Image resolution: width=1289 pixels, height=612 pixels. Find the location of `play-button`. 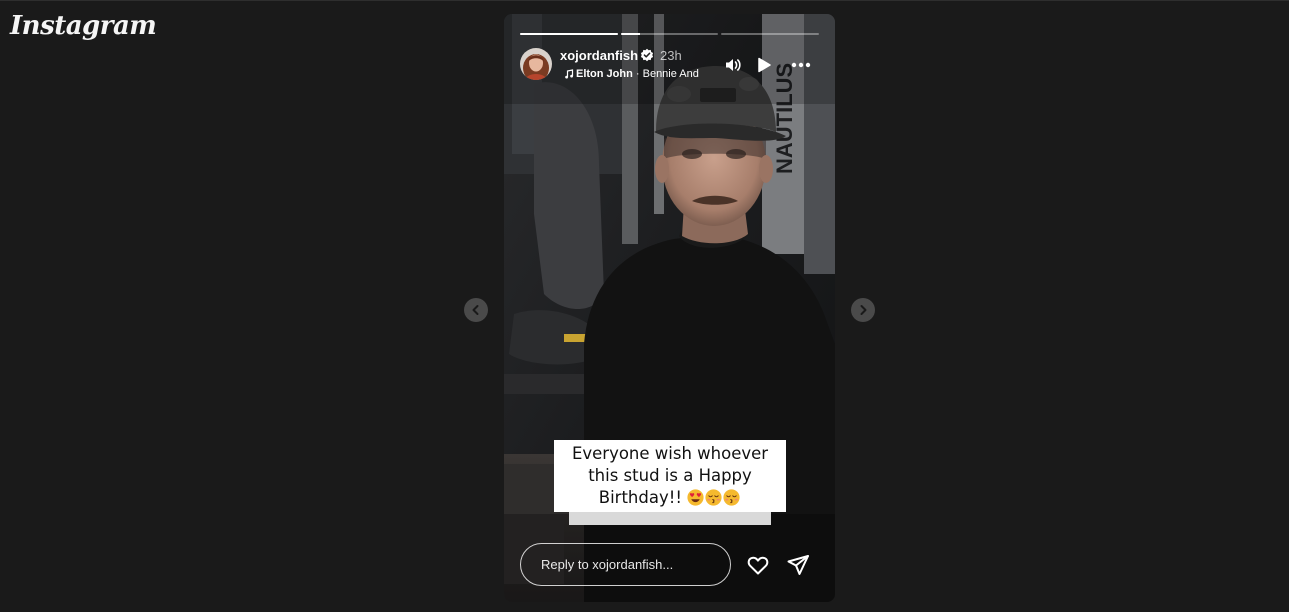

play-button is located at coordinates (764, 65).